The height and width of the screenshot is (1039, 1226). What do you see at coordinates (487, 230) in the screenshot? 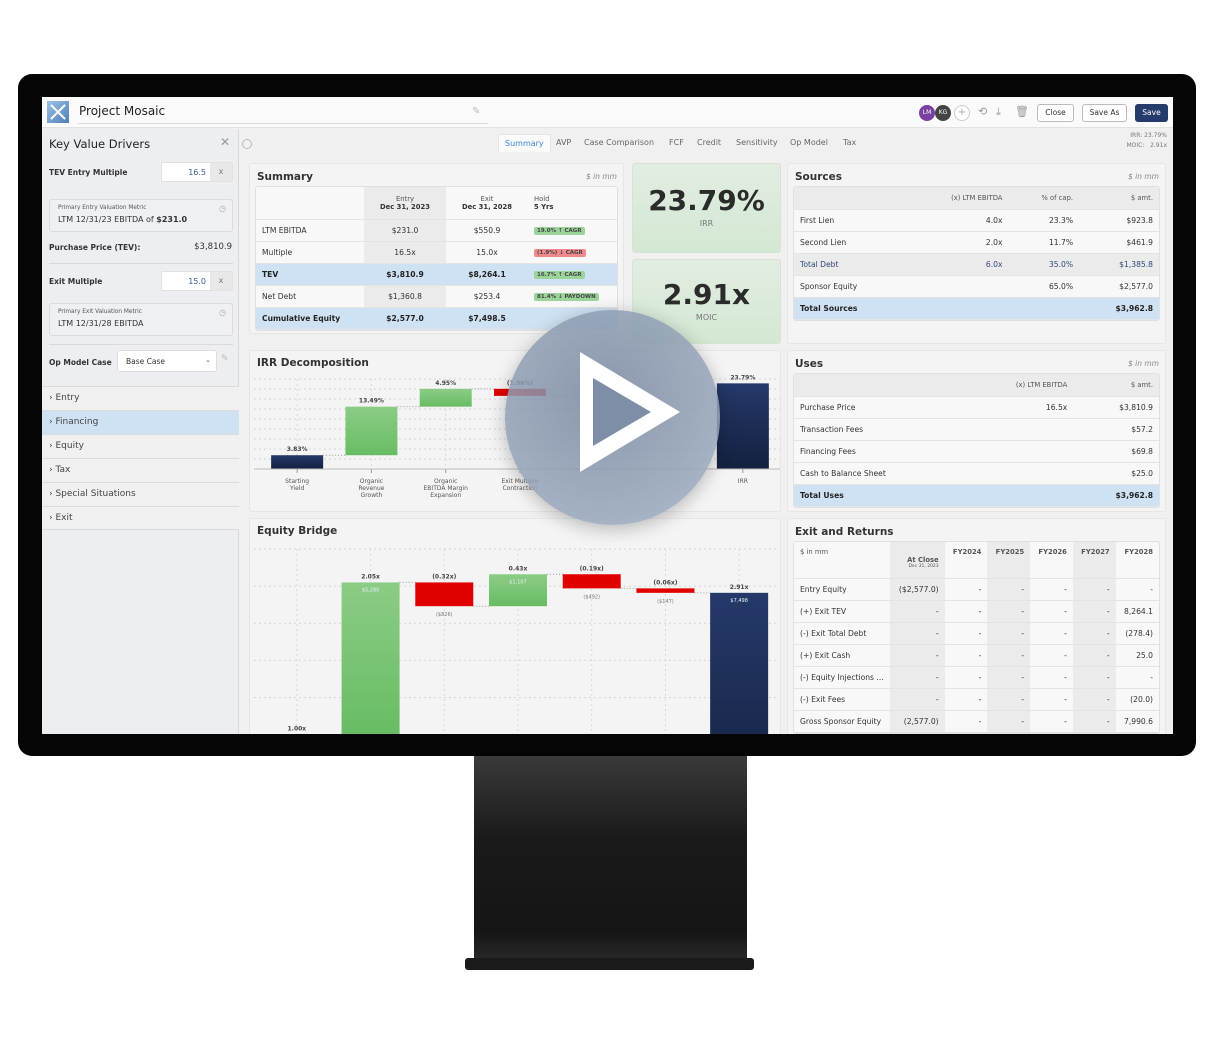
I see `exit-value: $550.9` at bounding box center [487, 230].